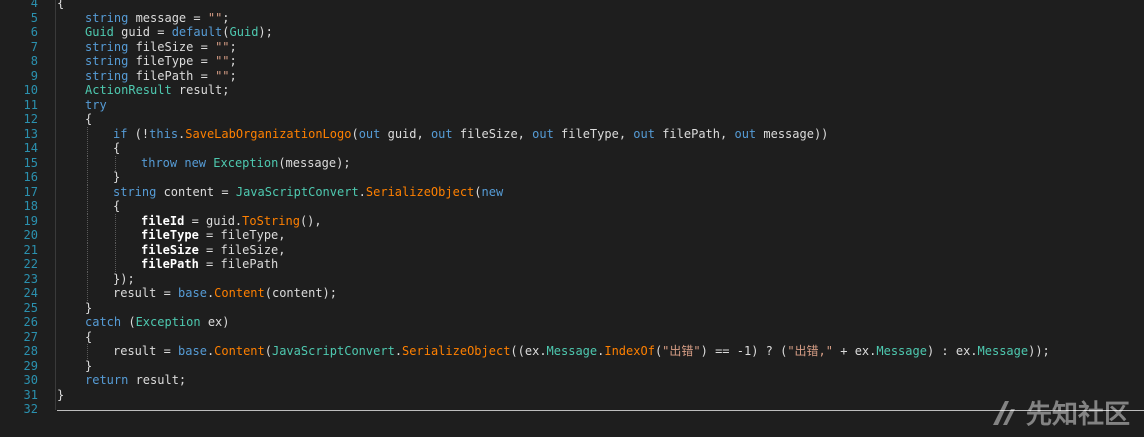  I want to click on code-token: fileSize, so click(170, 249).